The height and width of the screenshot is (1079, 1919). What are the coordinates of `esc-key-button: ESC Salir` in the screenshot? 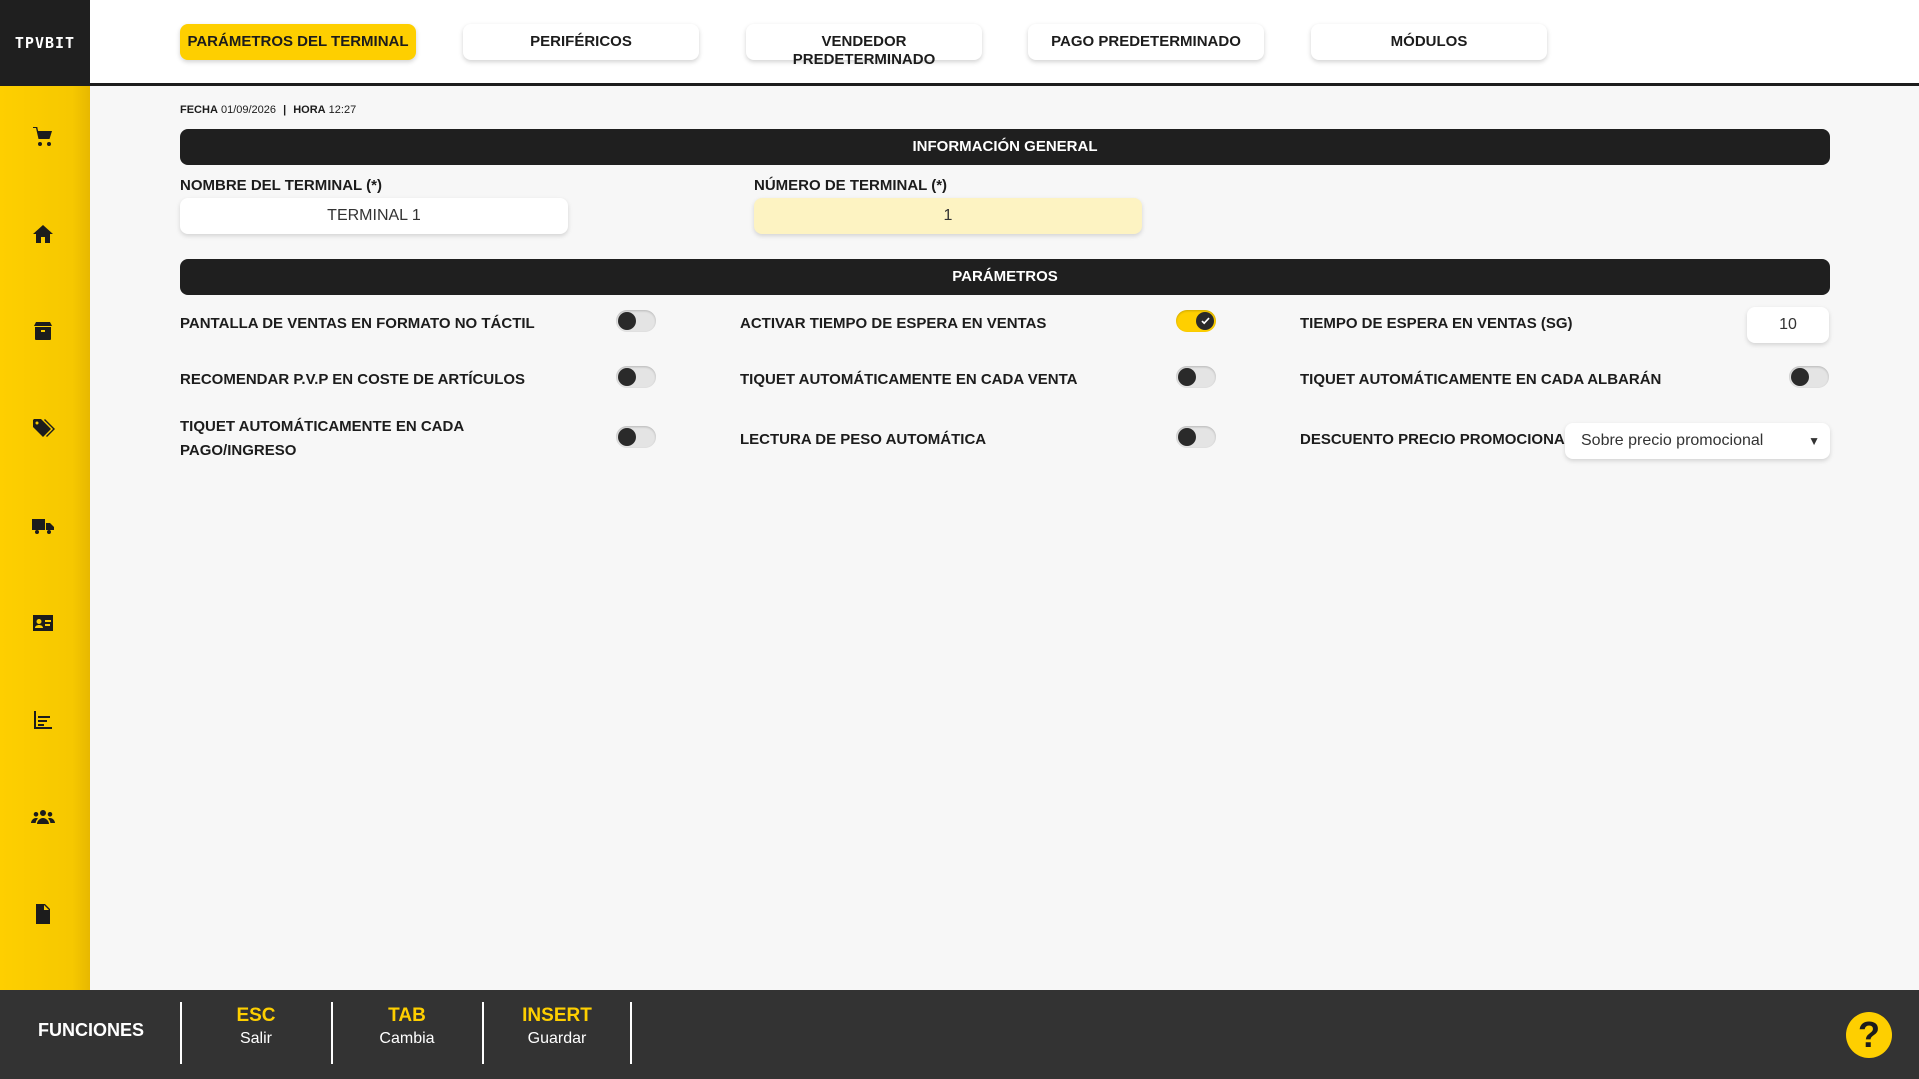 It's located at (255, 1033).